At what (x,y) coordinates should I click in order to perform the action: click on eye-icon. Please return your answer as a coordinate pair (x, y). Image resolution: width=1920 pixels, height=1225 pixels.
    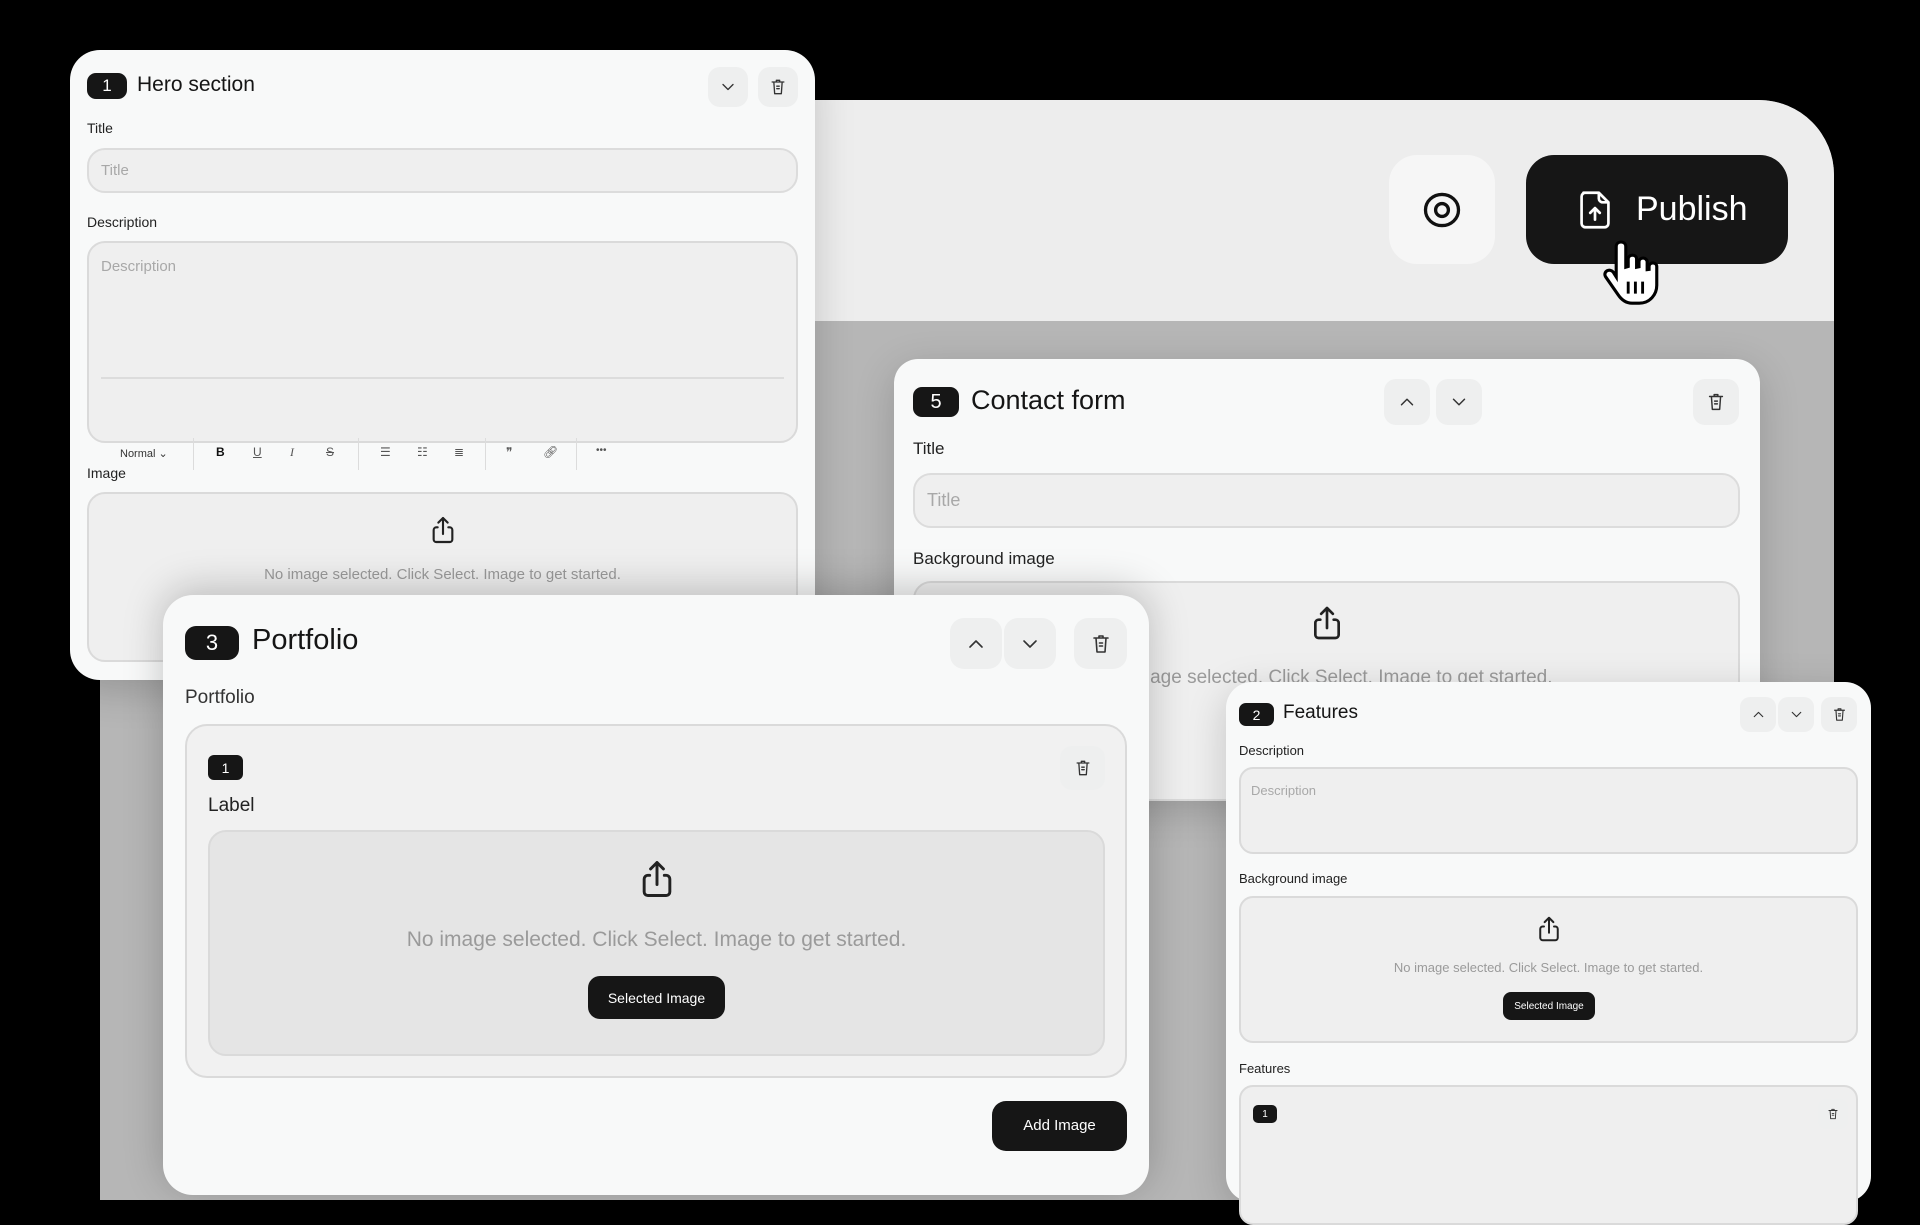
    Looking at the image, I should click on (1442, 209).